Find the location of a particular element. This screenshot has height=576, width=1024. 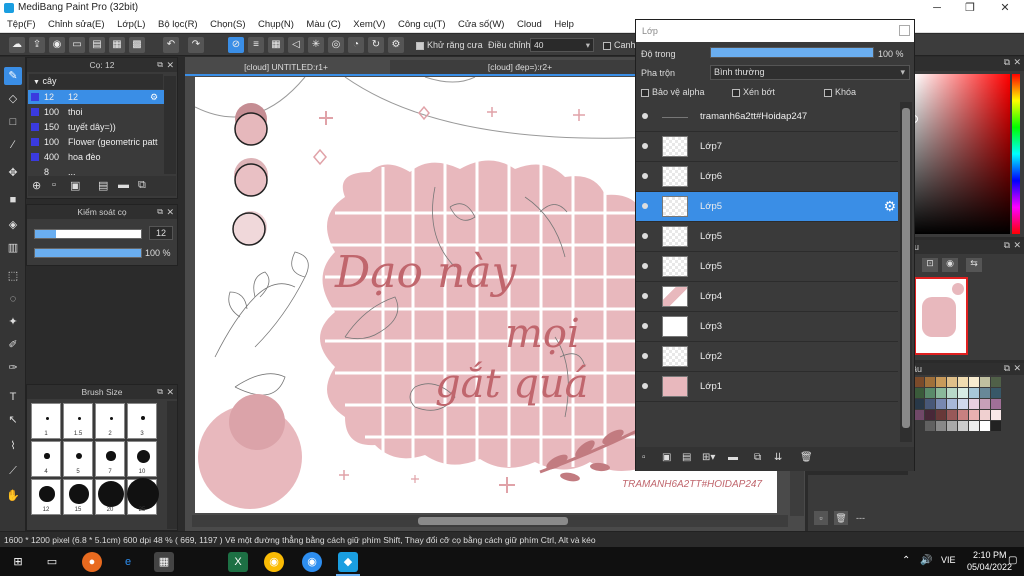

redo-icon: ↷ is located at coordinates (196, 45).